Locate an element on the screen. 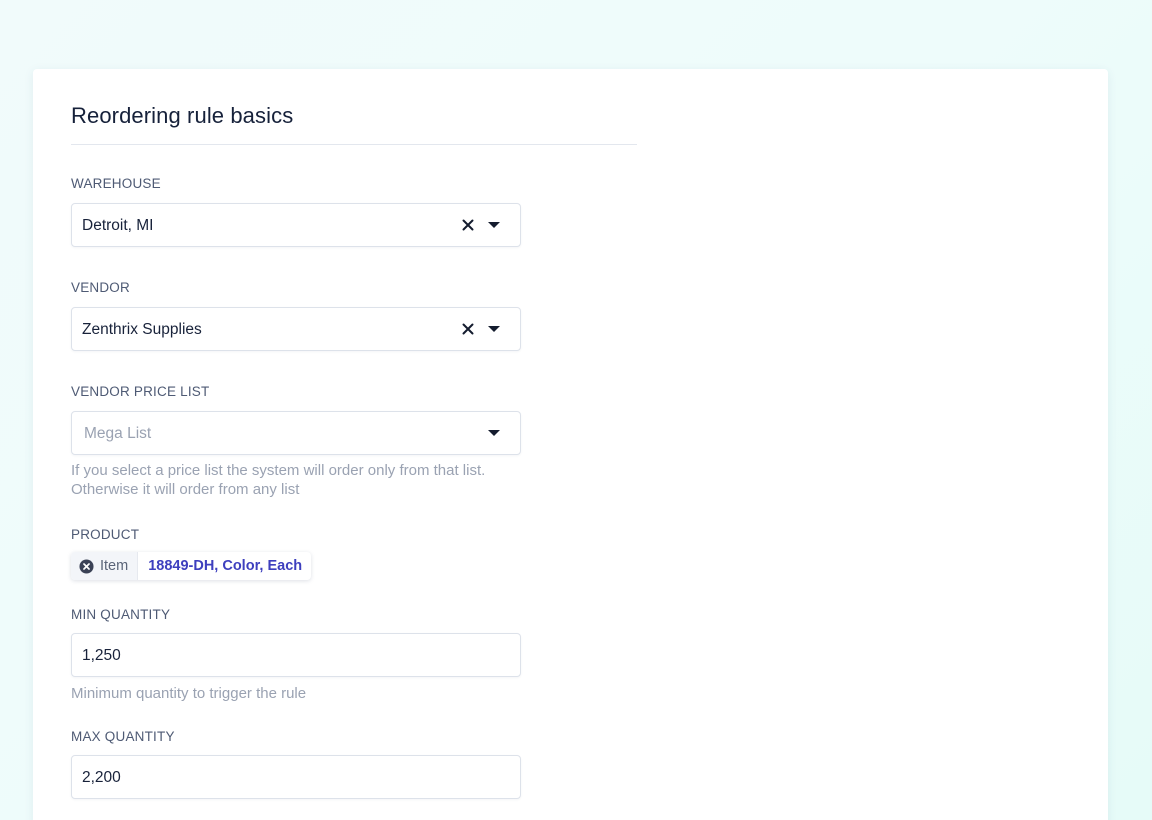 The width and height of the screenshot is (1152, 820). help-line-2: Otherwise it will order from any list is located at coordinates (185, 489).